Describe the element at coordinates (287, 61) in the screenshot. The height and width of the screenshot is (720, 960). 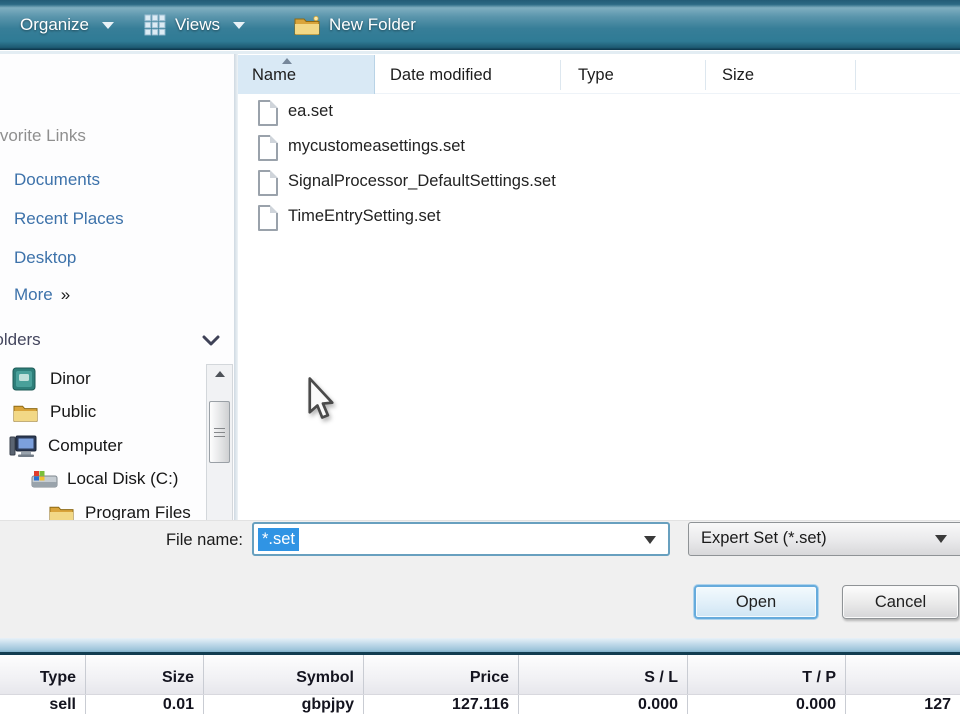
I see `sort-ascending-icon` at that location.